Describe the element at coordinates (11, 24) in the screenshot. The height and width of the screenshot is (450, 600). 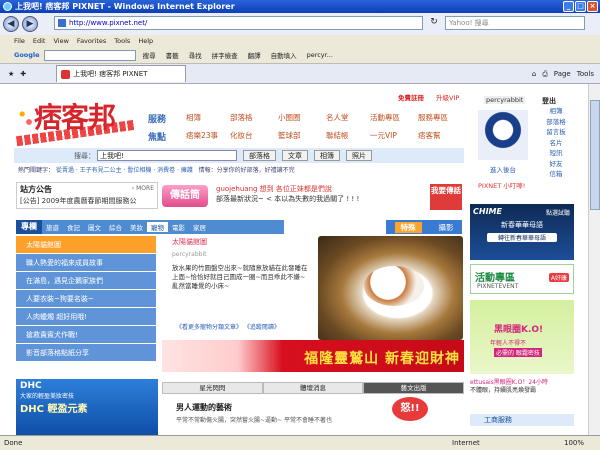
I see `back-button: ◀` at that location.